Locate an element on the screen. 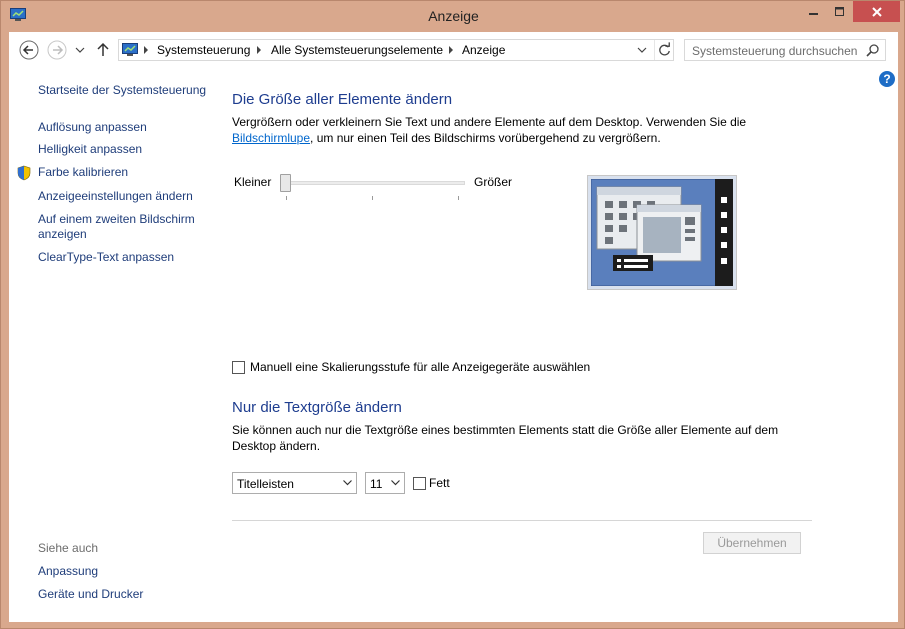  close-icon is located at coordinates (876, 12).